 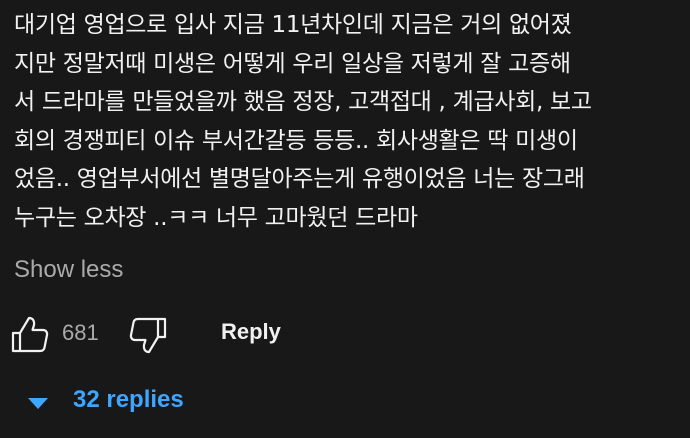 What do you see at coordinates (296, 140) in the screenshot?
I see `comment-line: 회의 경쟁피티 이슈 부서간갈등 등등.. 회사생활은 딱 미생이` at bounding box center [296, 140].